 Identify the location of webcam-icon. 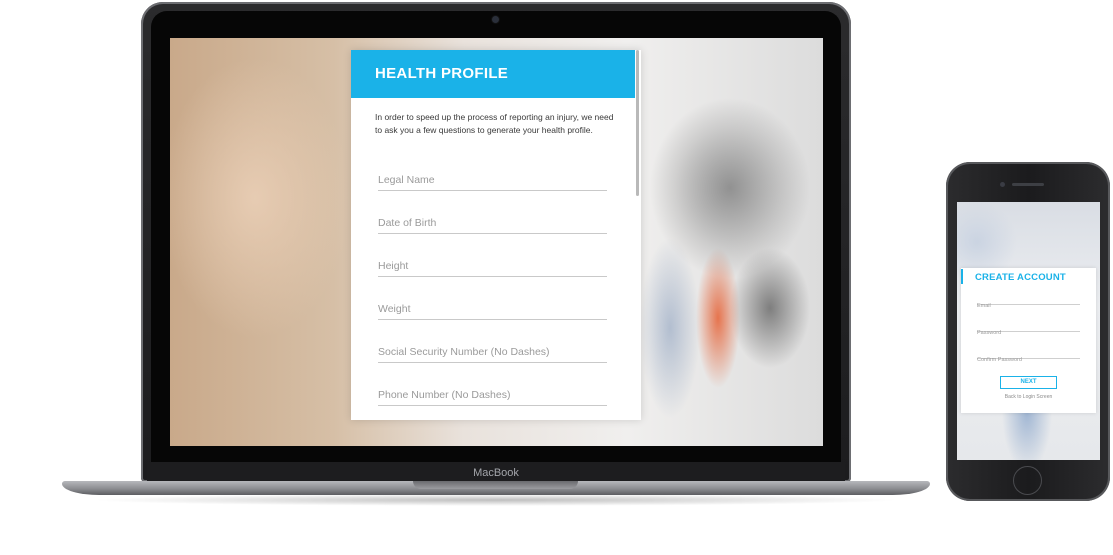
(495, 19).